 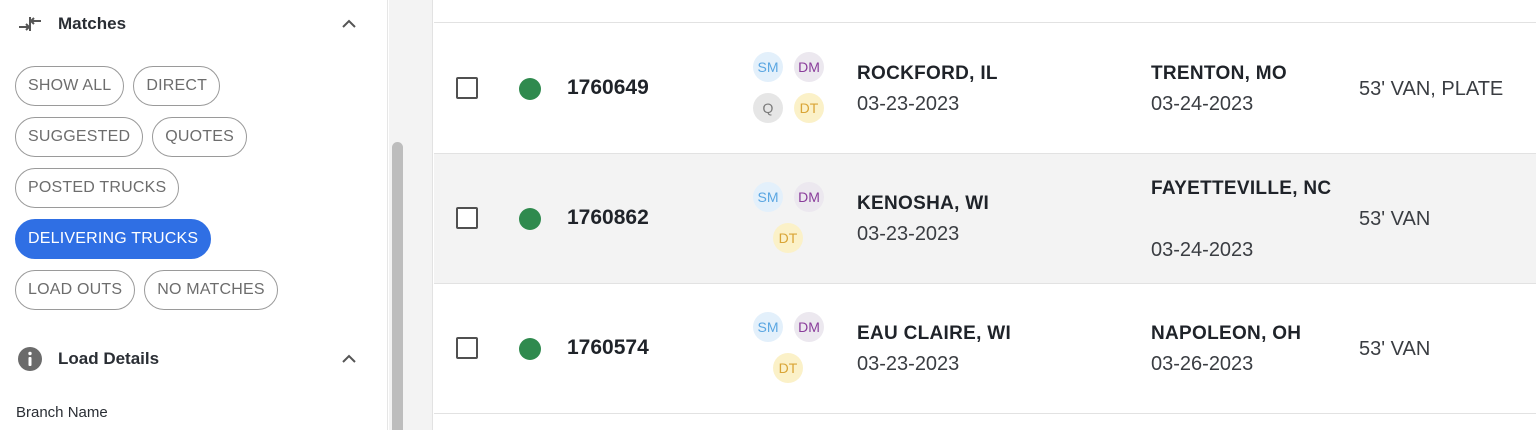 I want to click on arrows-exchange-icon, so click(x=30, y=24).